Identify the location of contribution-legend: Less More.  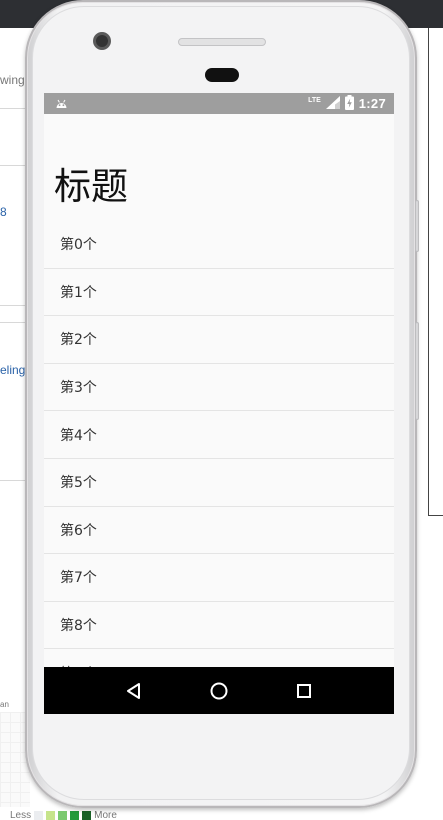
(63, 815).